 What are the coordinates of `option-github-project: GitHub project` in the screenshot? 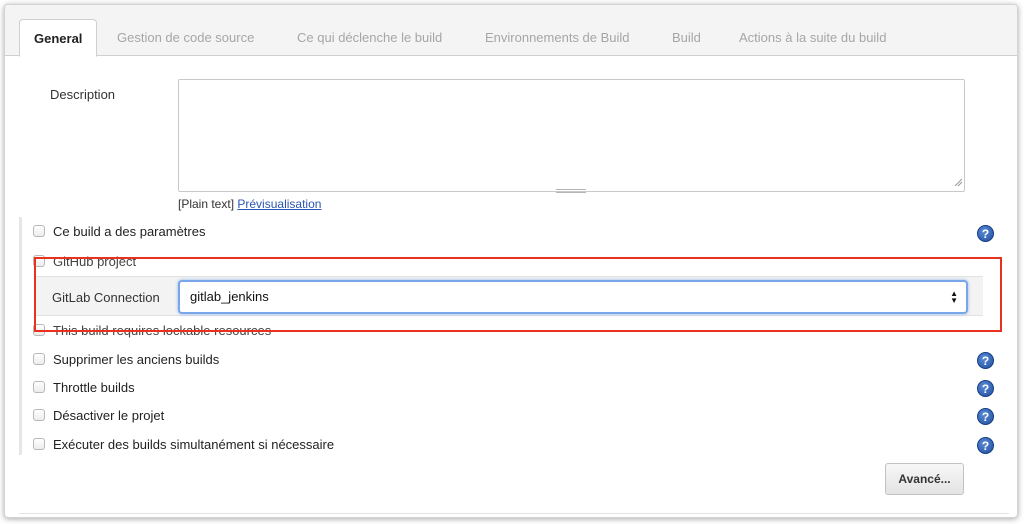 It's located at (84, 261).